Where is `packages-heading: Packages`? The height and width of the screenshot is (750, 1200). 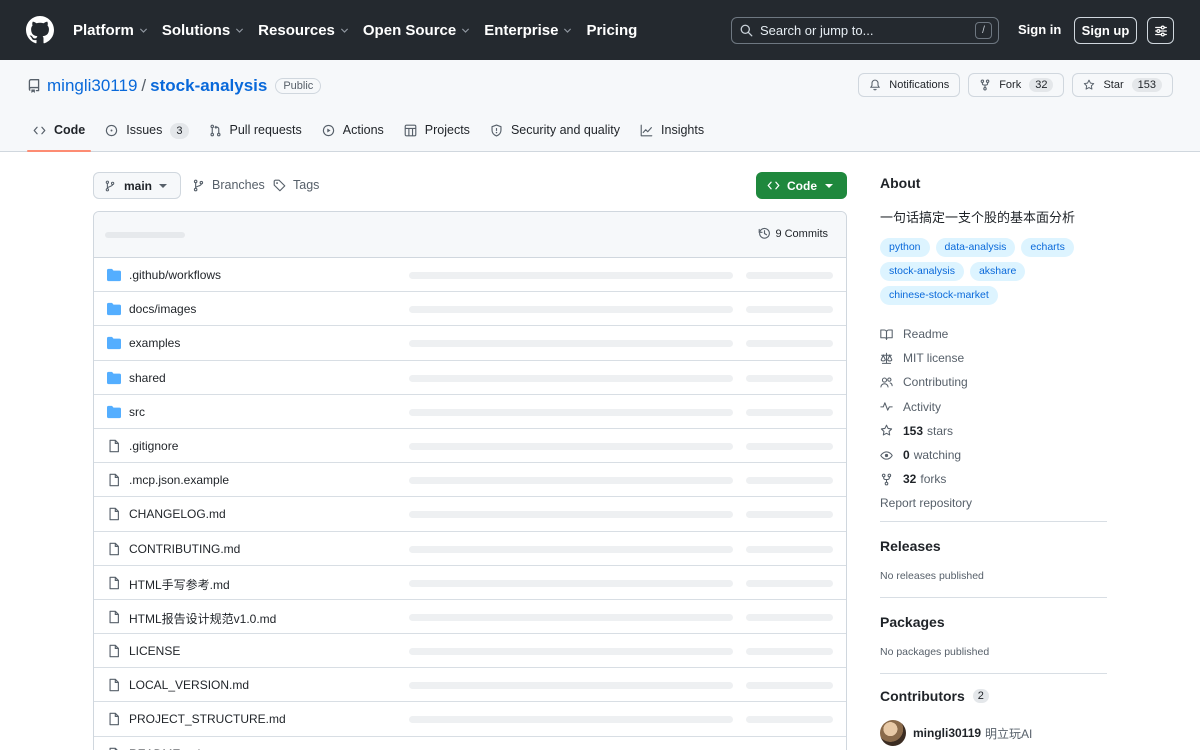 packages-heading: Packages is located at coordinates (912, 622).